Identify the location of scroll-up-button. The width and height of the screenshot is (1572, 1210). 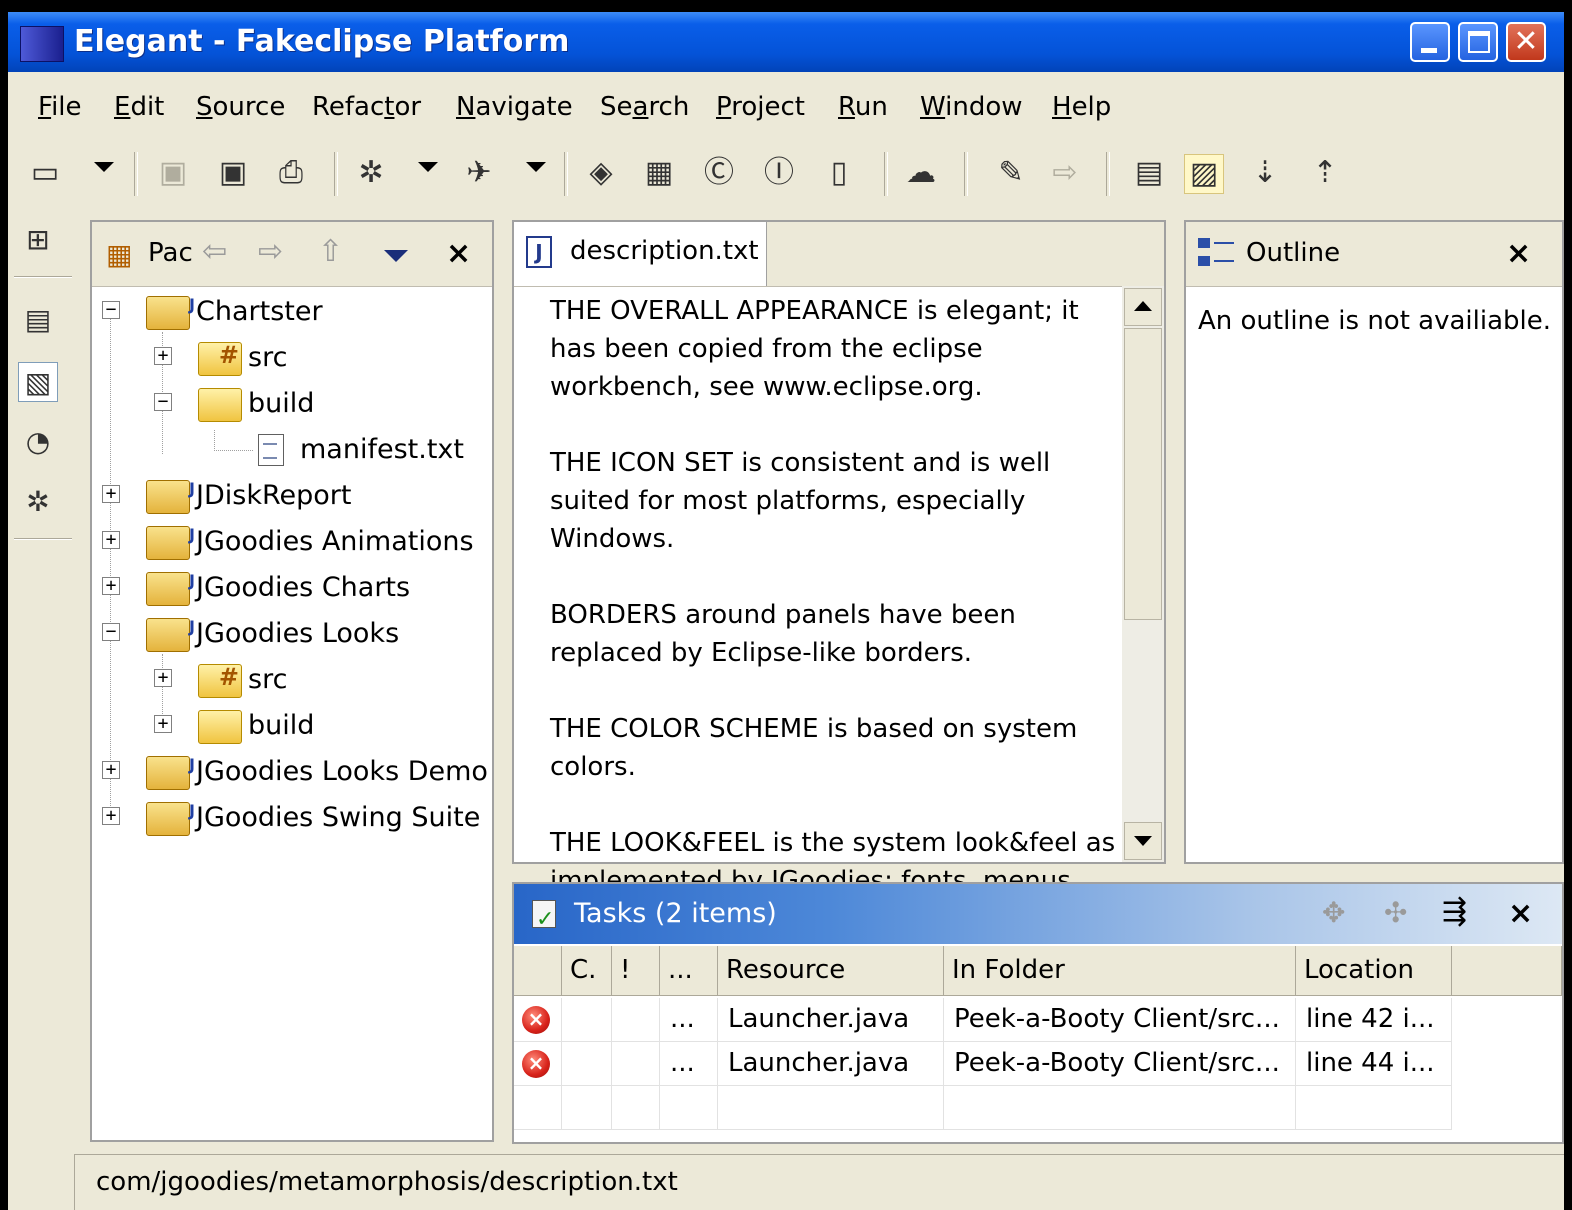
(1143, 307).